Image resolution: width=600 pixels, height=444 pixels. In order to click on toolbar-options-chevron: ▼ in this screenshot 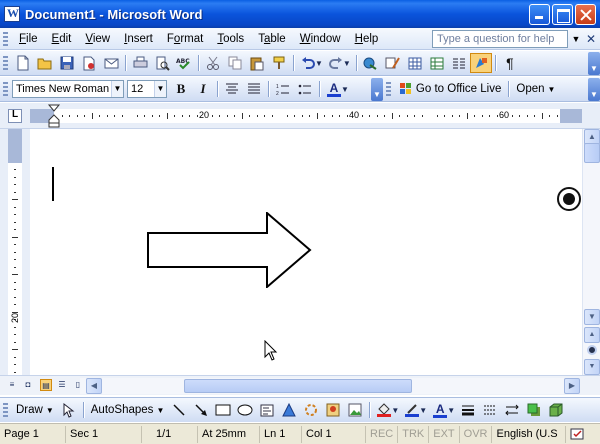, I will do `click(594, 63)`.